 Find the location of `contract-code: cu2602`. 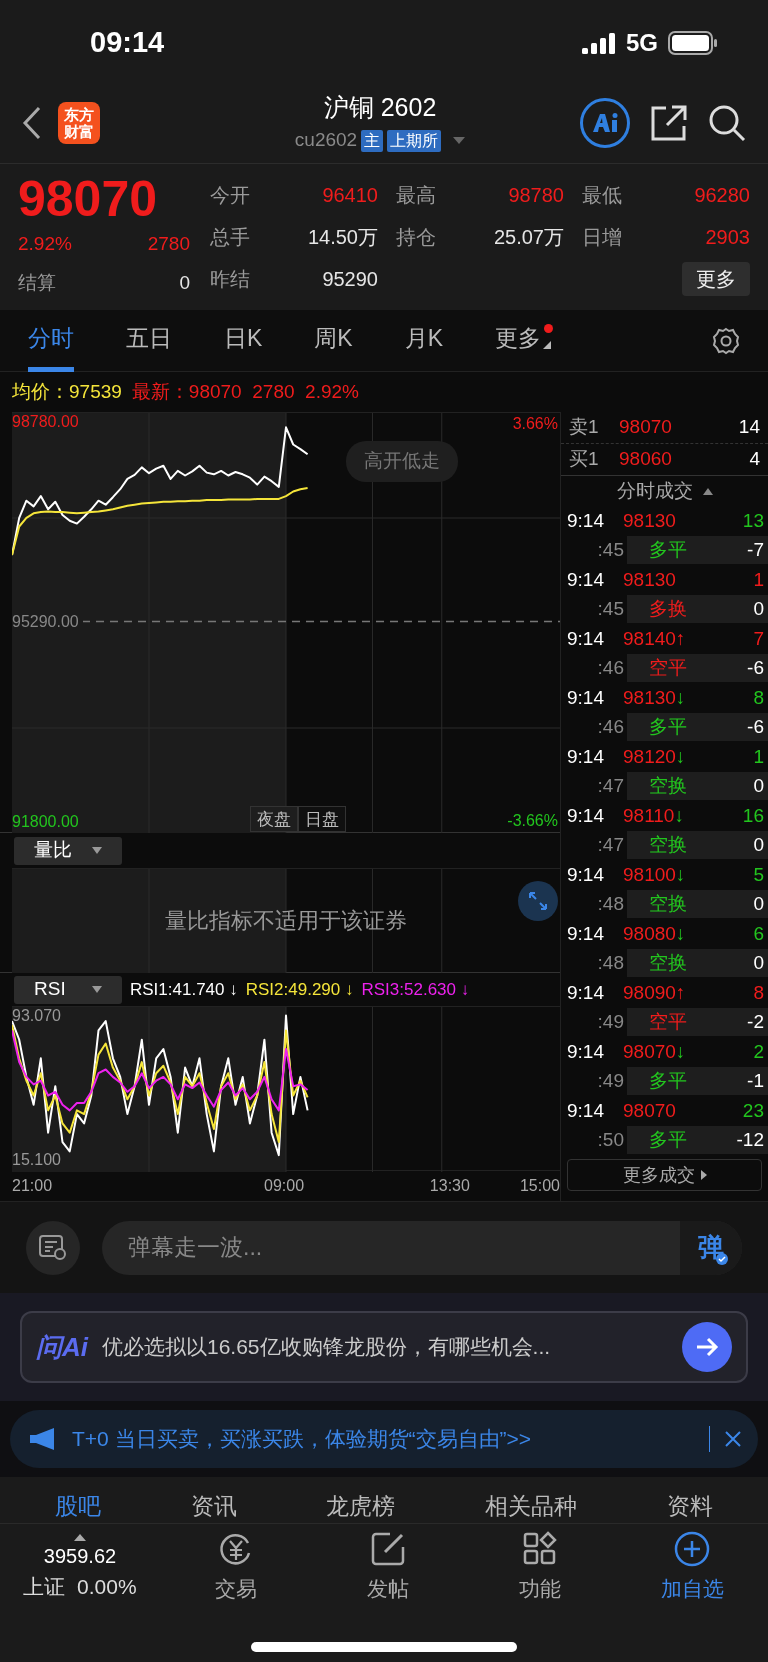

contract-code: cu2602 is located at coordinates (326, 140).